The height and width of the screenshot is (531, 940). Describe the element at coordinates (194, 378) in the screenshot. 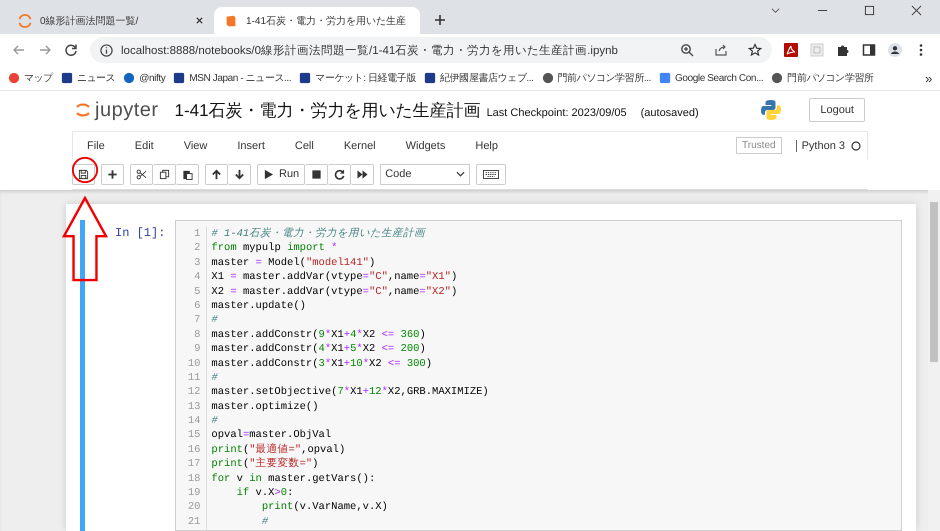

I see `line-number: 11` at that location.